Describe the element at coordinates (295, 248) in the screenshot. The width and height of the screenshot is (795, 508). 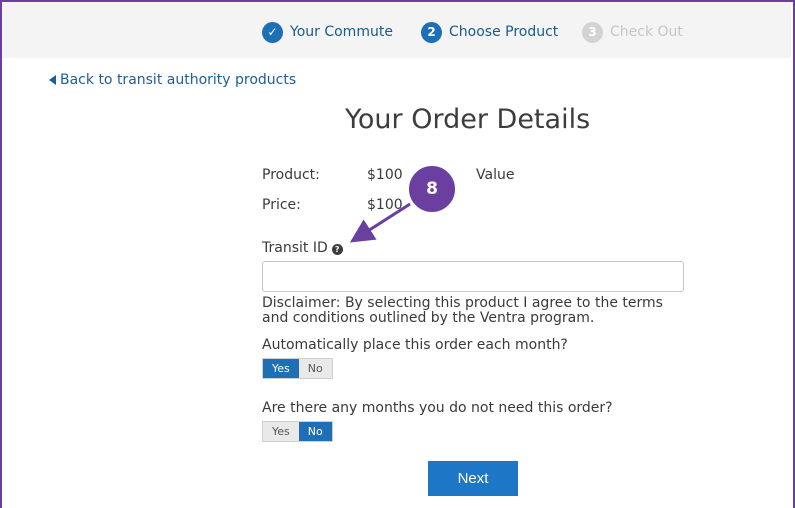
I see `transit-id-label-text: Transit ID` at that location.